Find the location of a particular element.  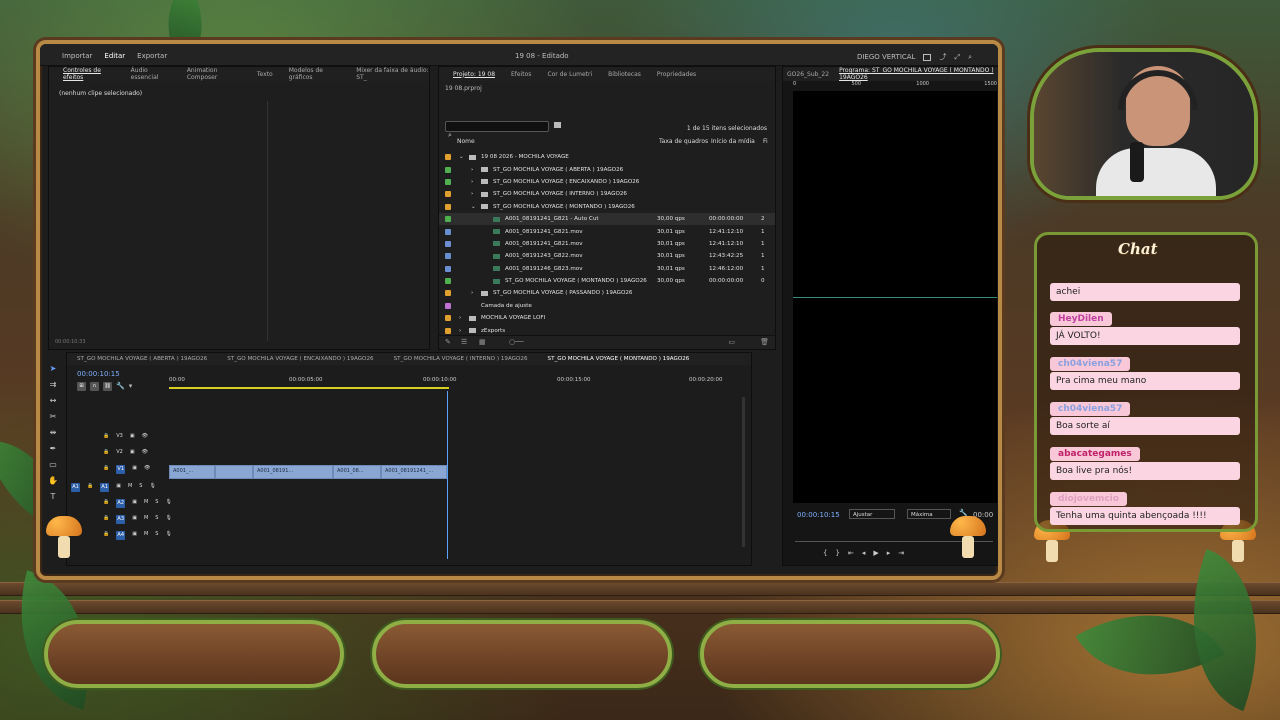

tab-mixer: Mixer da faixa de áudio: ST_ is located at coordinates (392, 74).